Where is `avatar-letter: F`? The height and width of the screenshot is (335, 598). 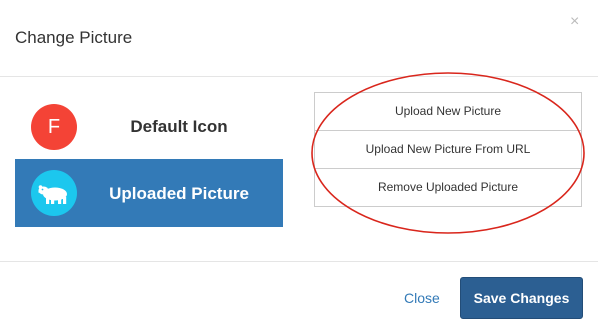
avatar-letter: F is located at coordinates (54, 127).